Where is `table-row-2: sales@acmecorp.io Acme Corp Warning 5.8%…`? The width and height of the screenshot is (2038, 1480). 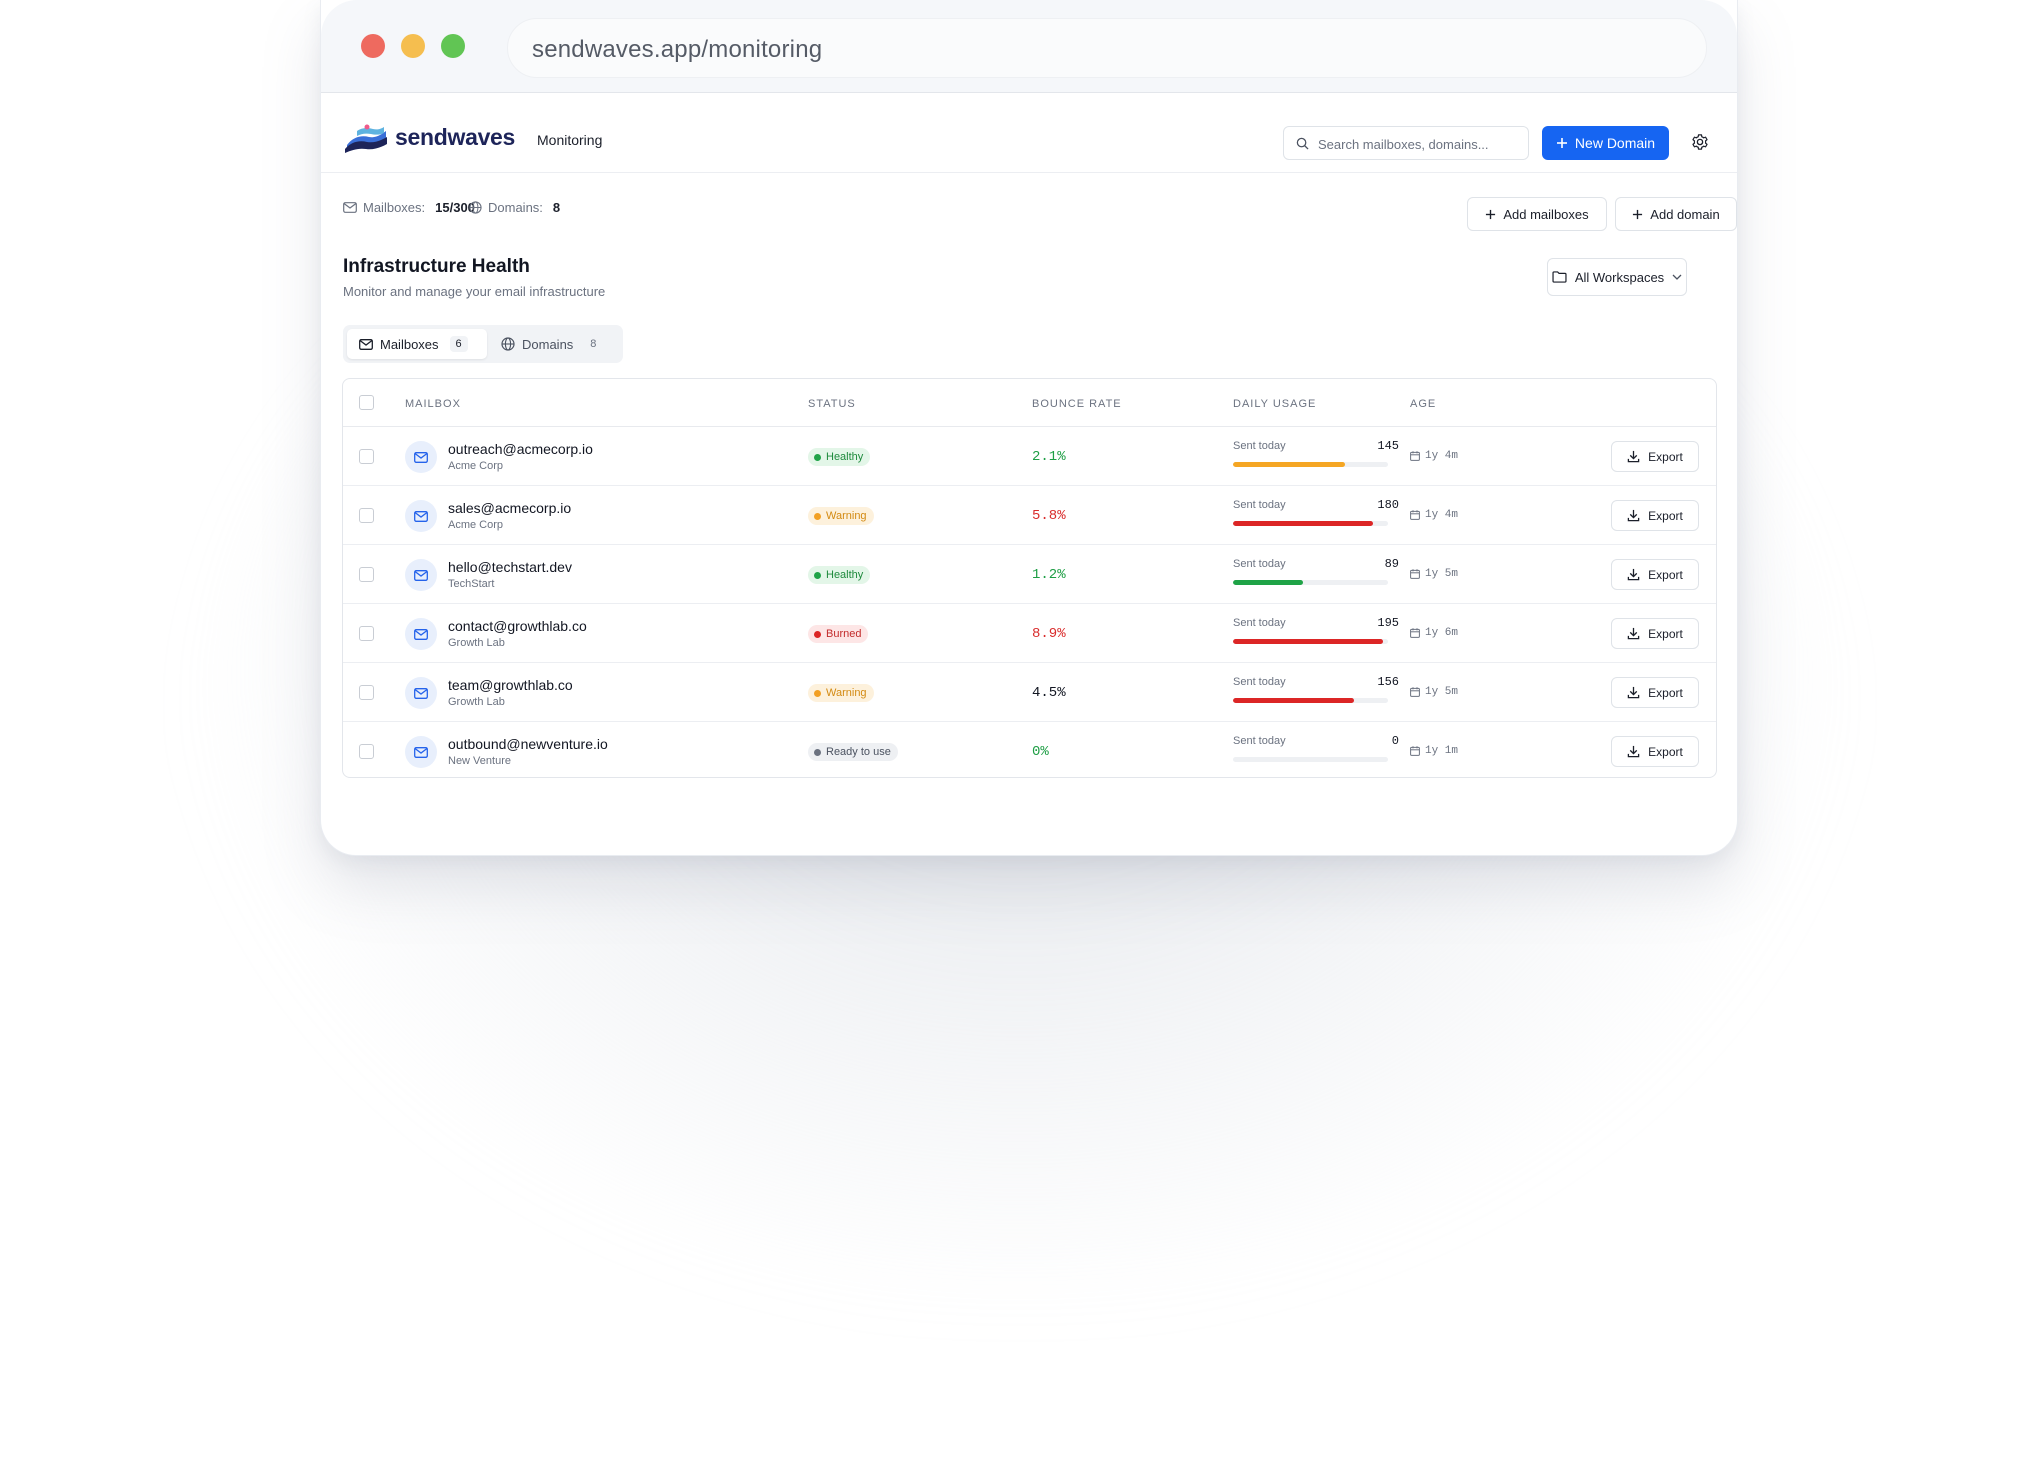 table-row-2: sales@acmecorp.io Acme Corp Warning 5.8%… is located at coordinates (1029, 515).